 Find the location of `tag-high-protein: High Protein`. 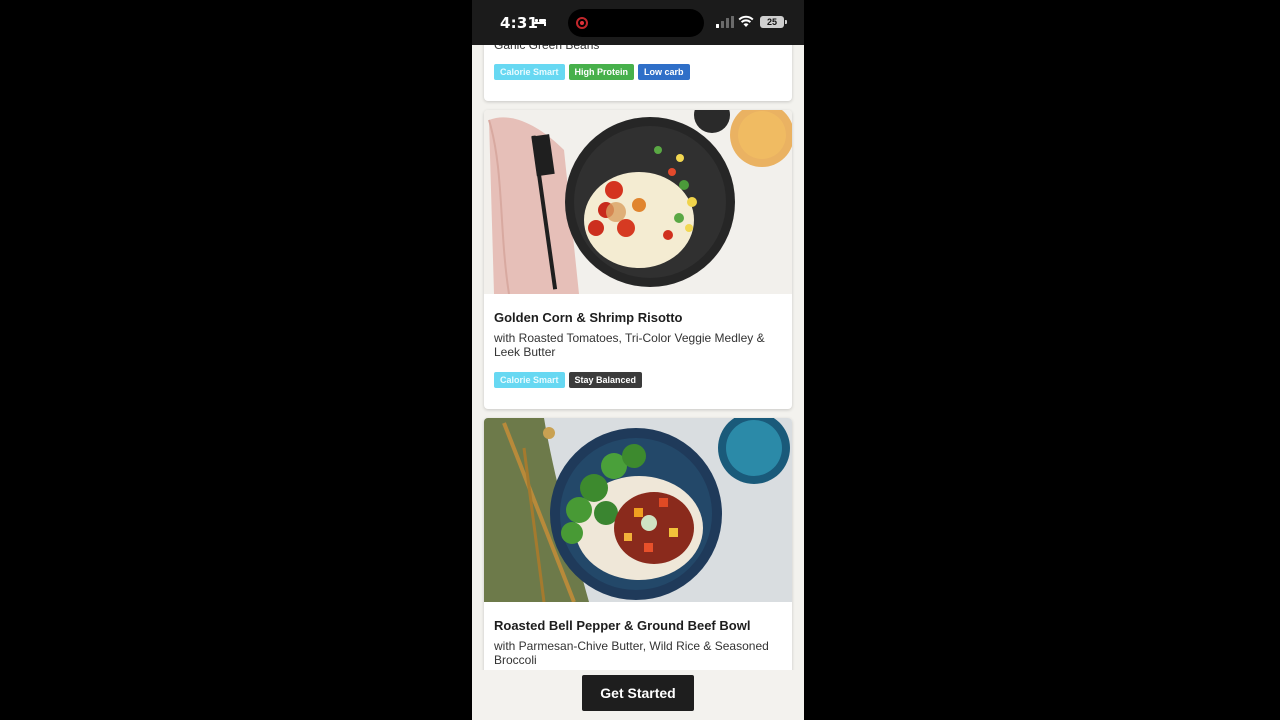

tag-high-protein: High Protein is located at coordinates (601, 72).